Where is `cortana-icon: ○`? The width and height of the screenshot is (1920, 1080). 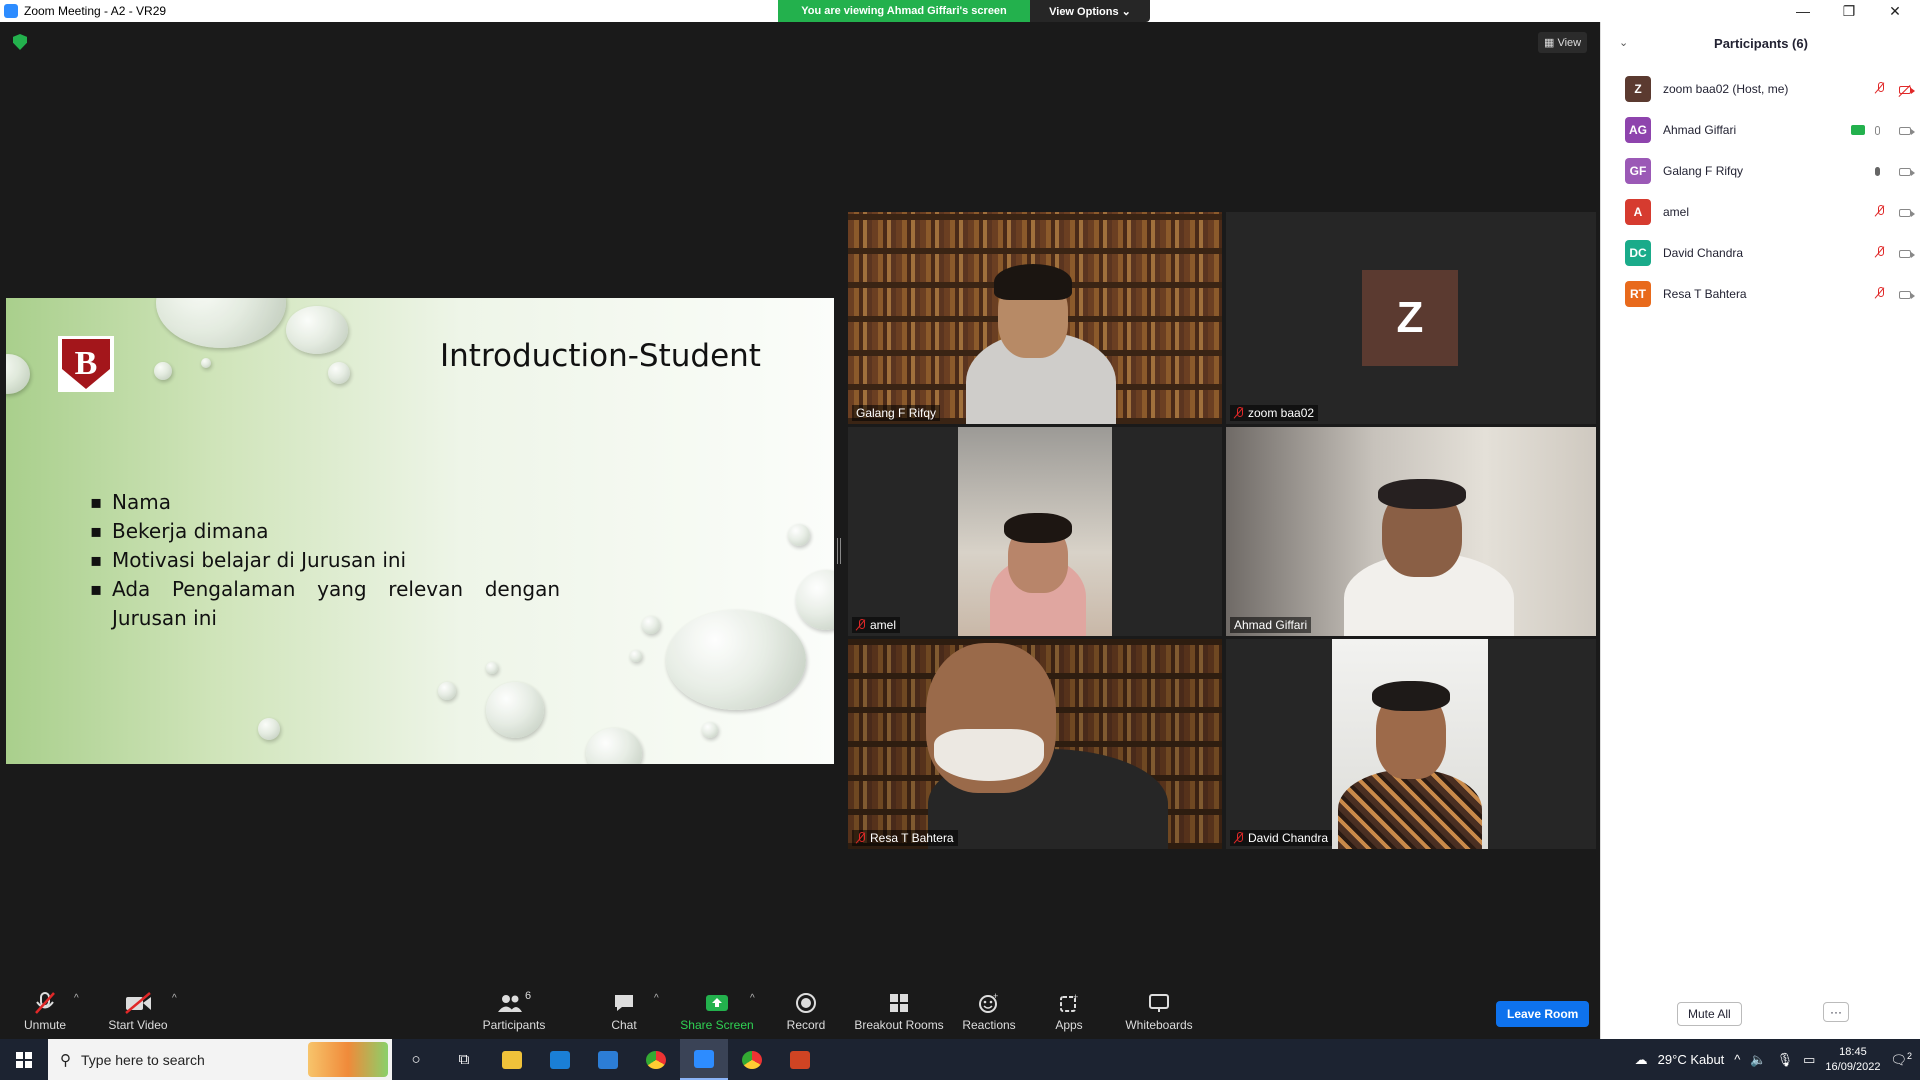 cortana-icon: ○ is located at coordinates (416, 1059).